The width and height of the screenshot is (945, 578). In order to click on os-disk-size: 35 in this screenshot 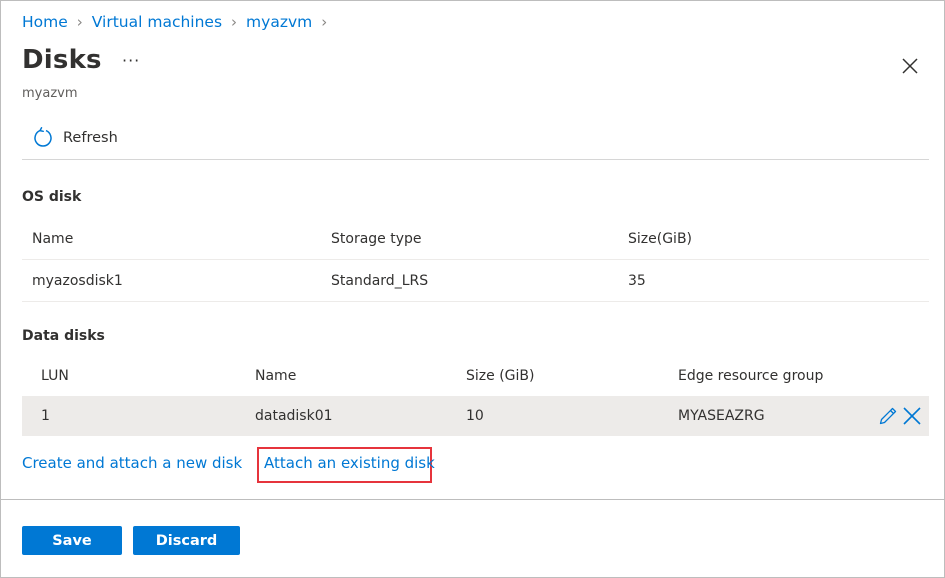, I will do `click(637, 280)`.